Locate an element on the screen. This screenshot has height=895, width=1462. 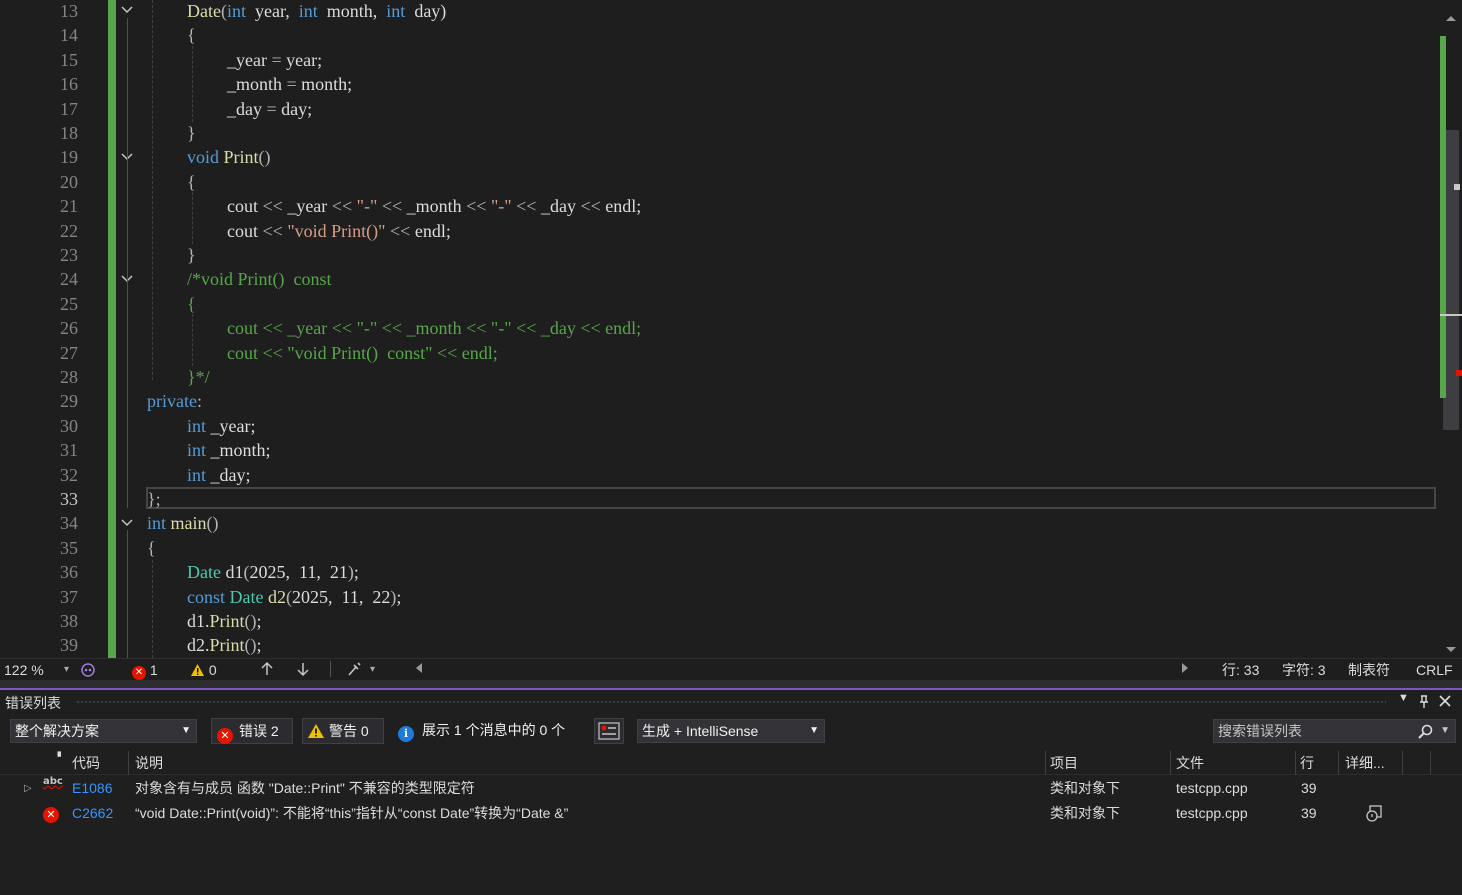
messages-filter-button: i 展示 1 个消息中的 0 个 is located at coordinates (488, 731).